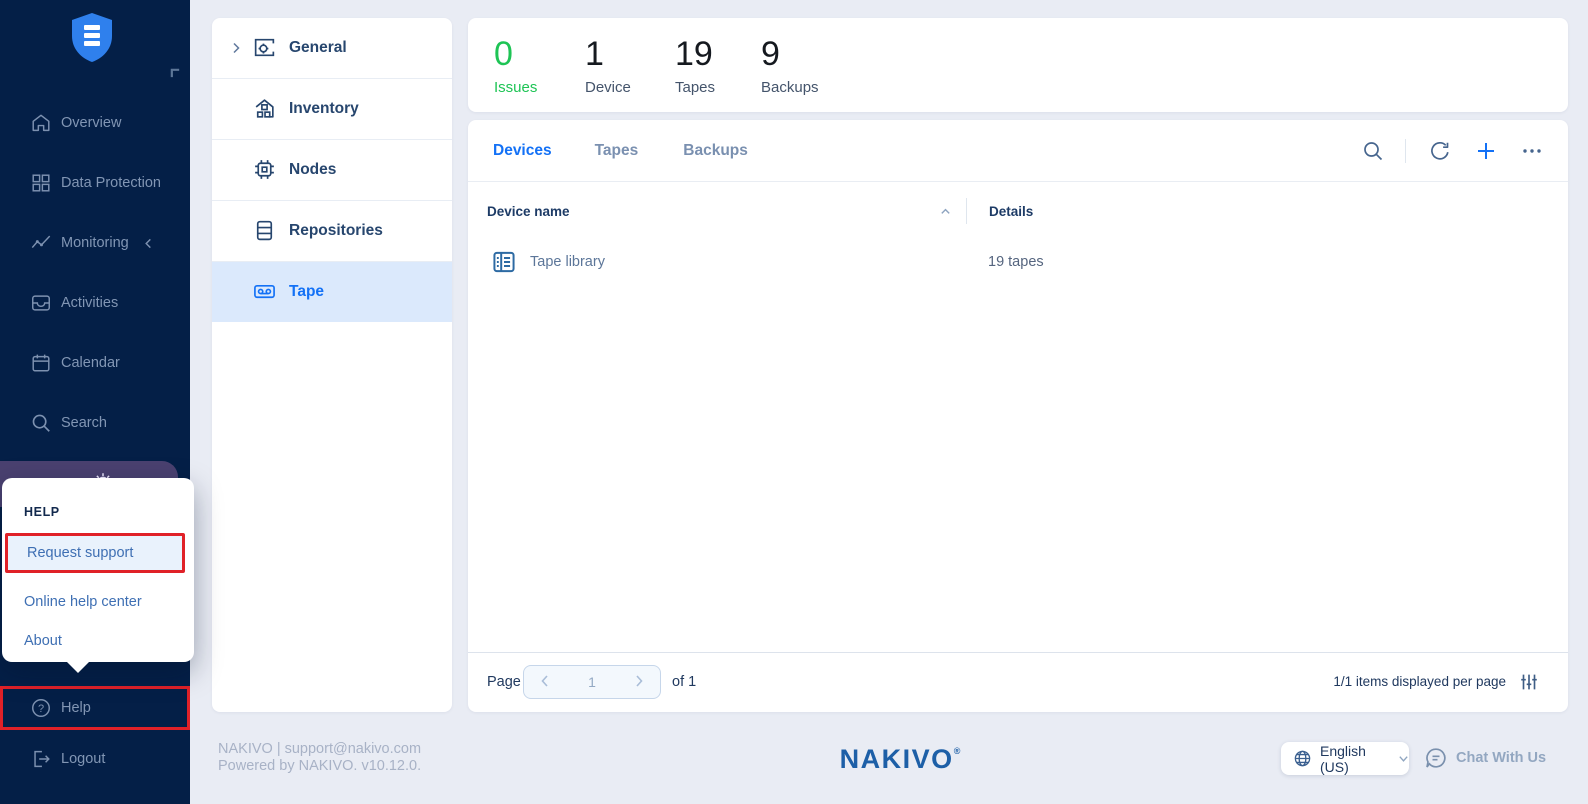  I want to click on language-value: English (US), so click(1343, 758).